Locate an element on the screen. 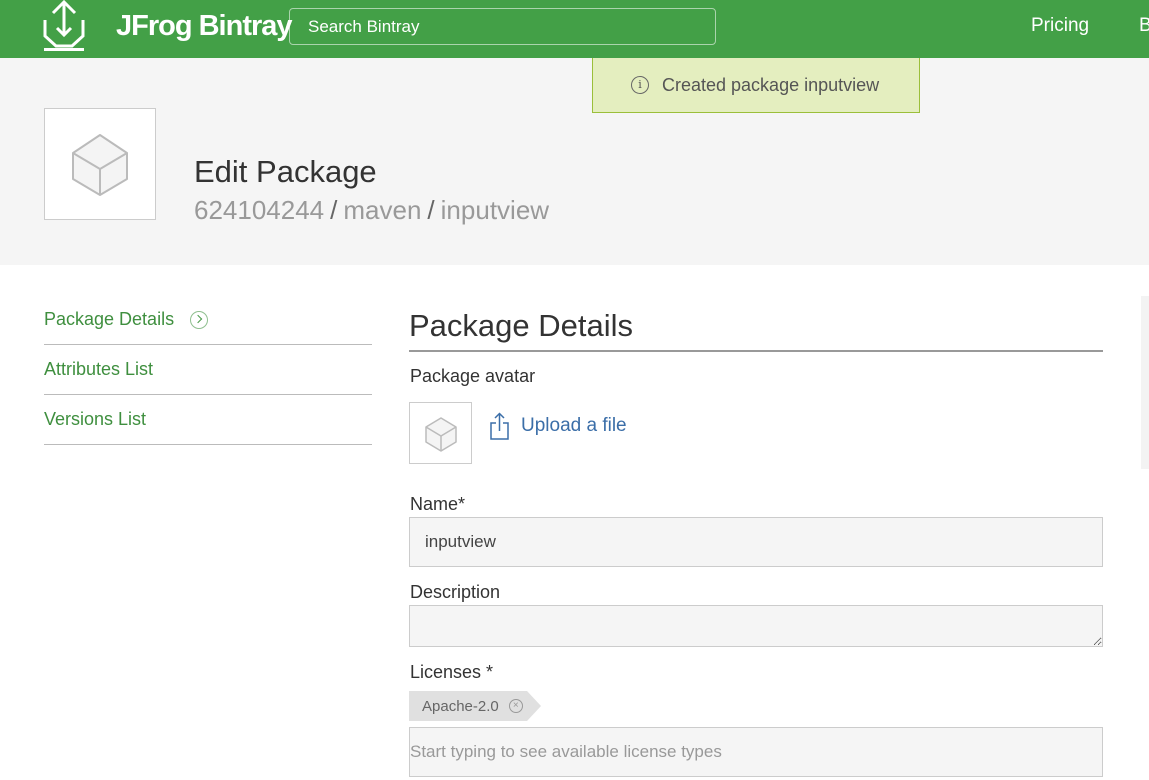  page-title: Edit Package is located at coordinates (285, 171).